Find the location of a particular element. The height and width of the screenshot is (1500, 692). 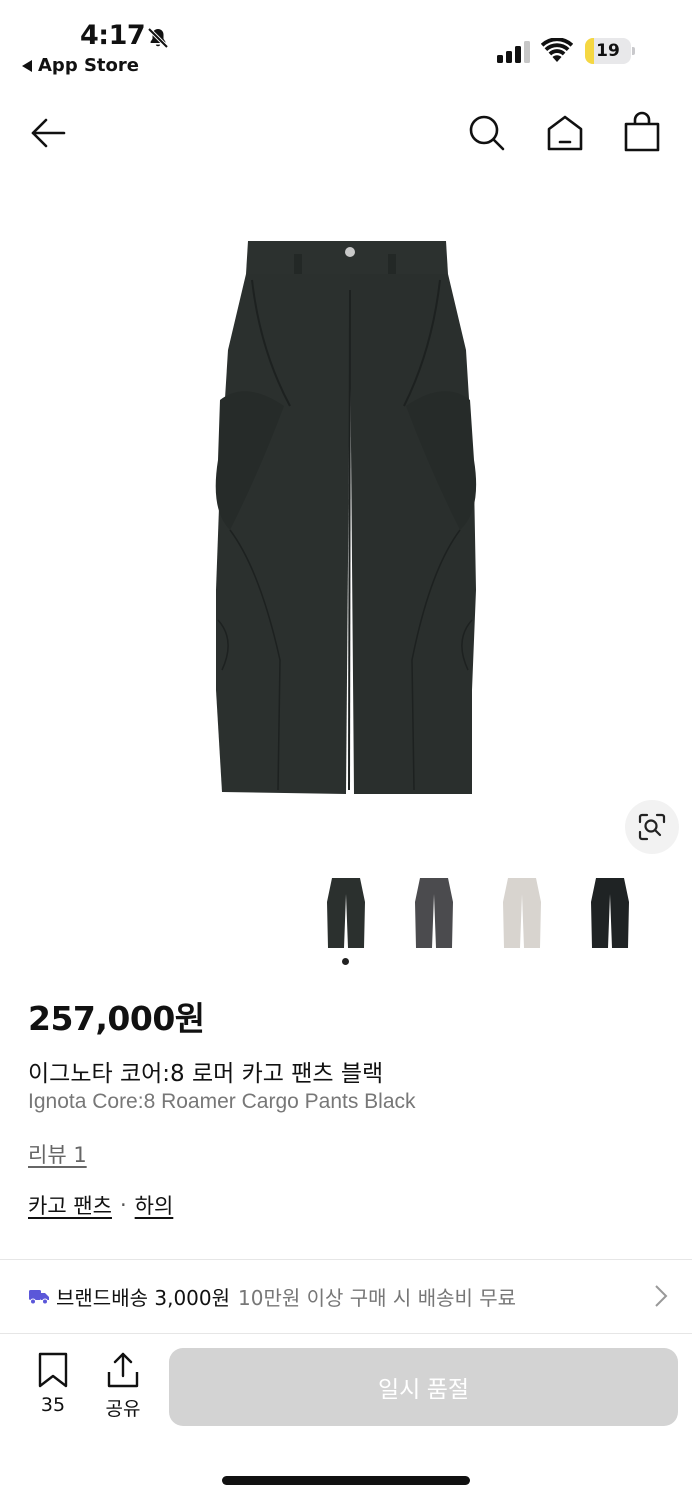

bookmark-button: 35 is located at coordinates (53, 1387).